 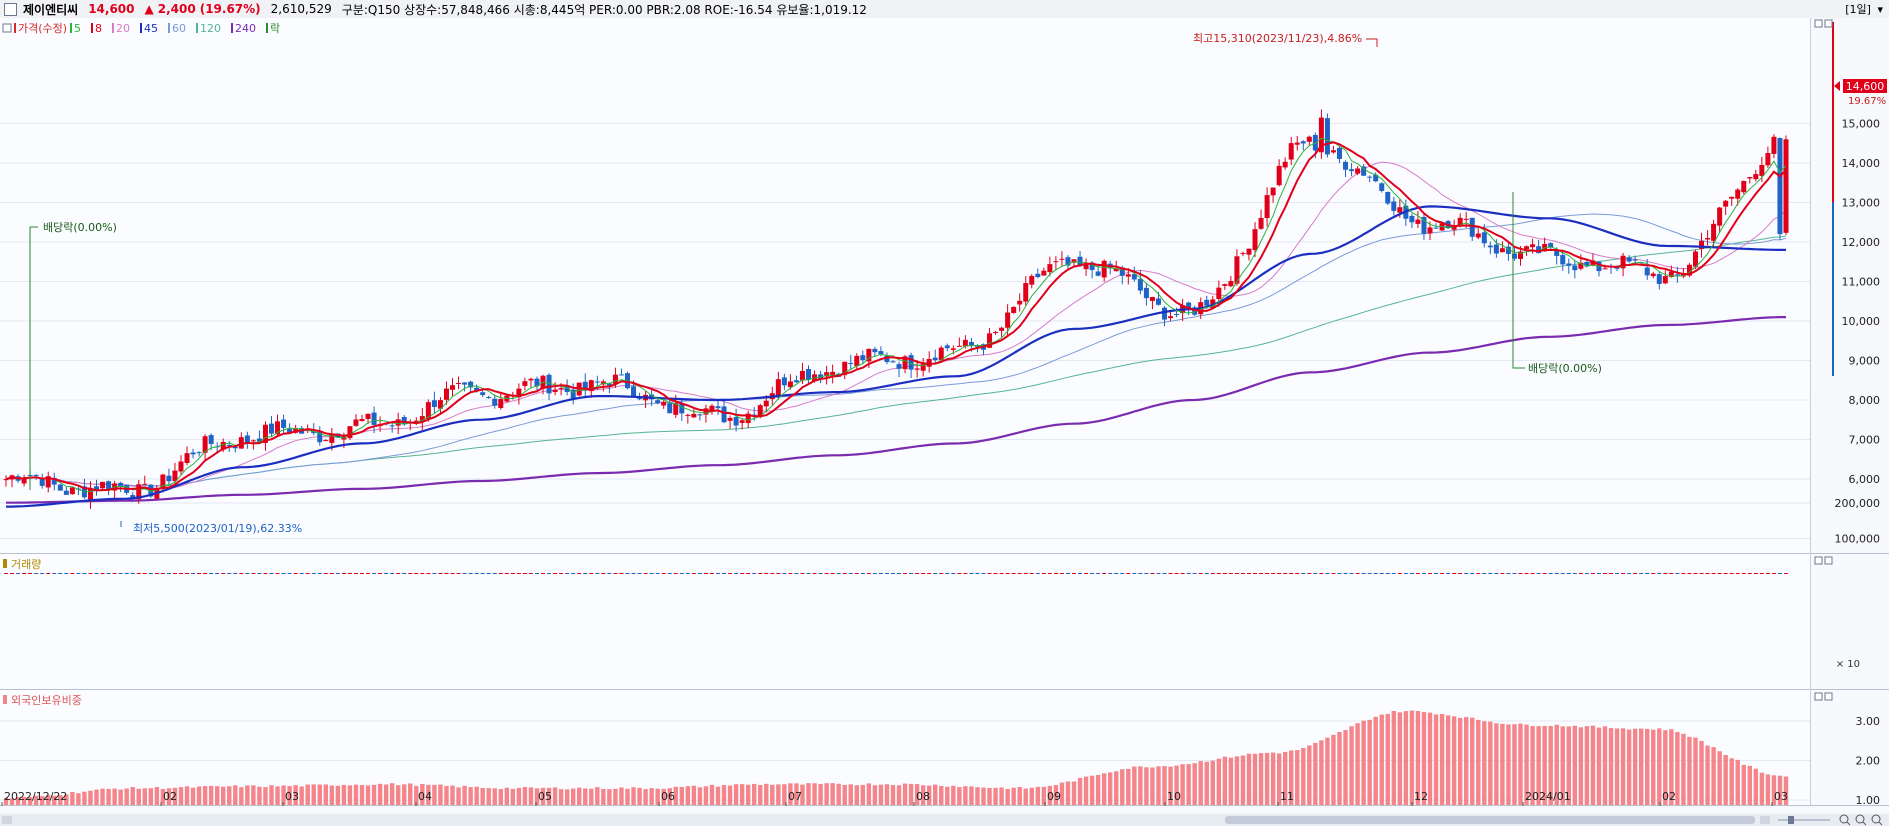 What do you see at coordinates (1791, 820) in the screenshot?
I see `zoom-slider-handle` at bounding box center [1791, 820].